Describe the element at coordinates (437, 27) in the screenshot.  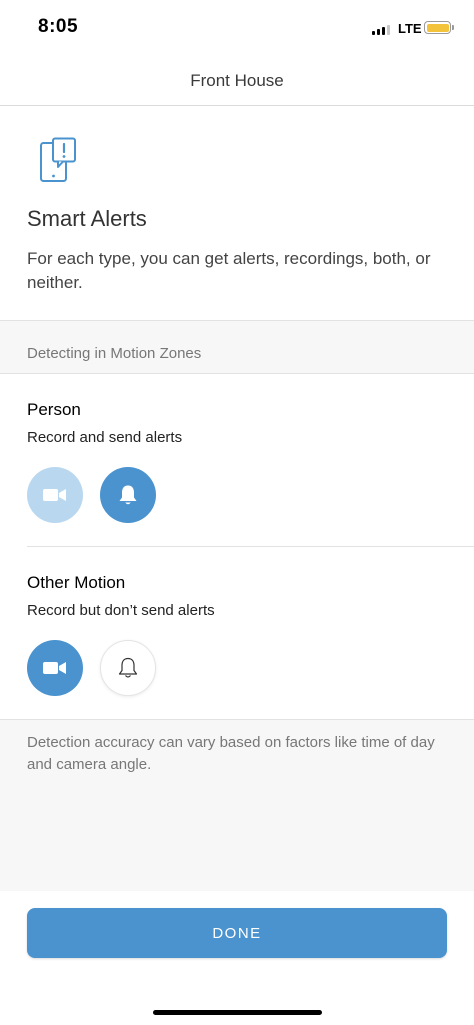
I see `battery-icon` at that location.